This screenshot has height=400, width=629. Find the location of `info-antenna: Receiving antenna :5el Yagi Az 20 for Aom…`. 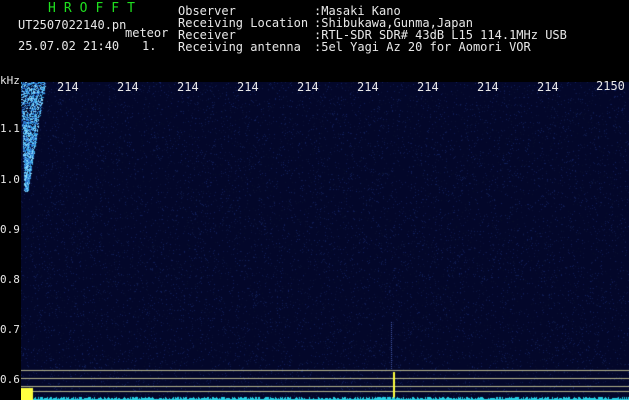

info-antenna: Receiving antenna :5el Yagi Az 20 for Aom… is located at coordinates (354, 47).